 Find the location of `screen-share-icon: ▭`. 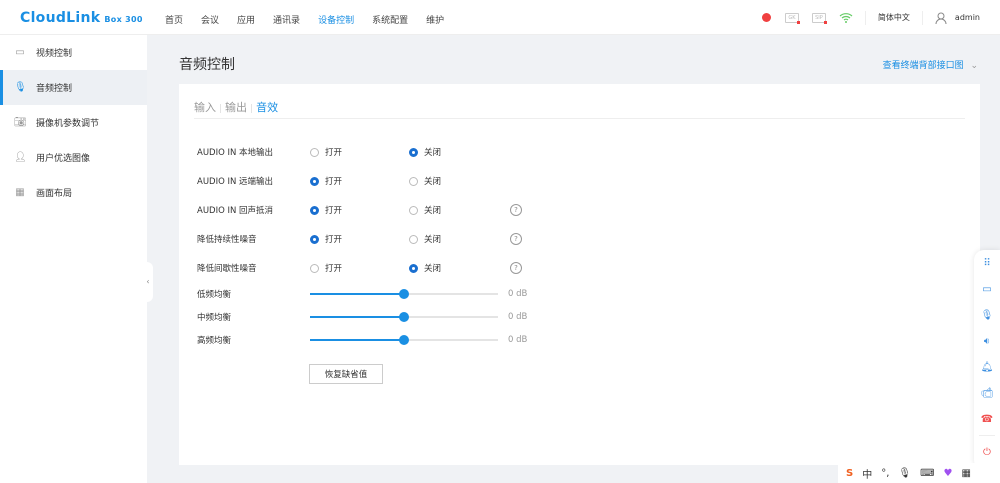

screen-share-icon: ▭ is located at coordinates (987, 289).